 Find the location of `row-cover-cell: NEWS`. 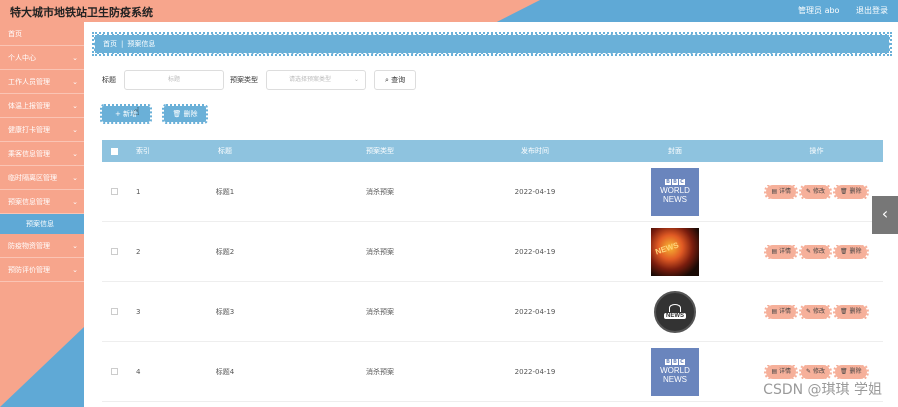

row-cover-cell: NEWS is located at coordinates (675, 312).